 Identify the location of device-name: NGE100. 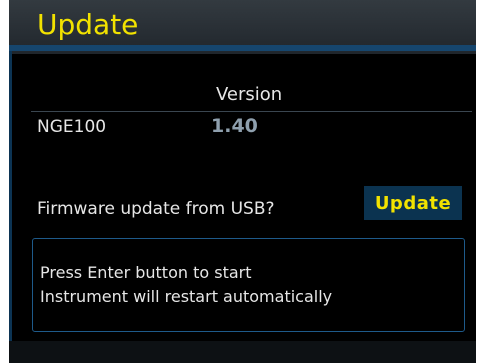
(72, 127).